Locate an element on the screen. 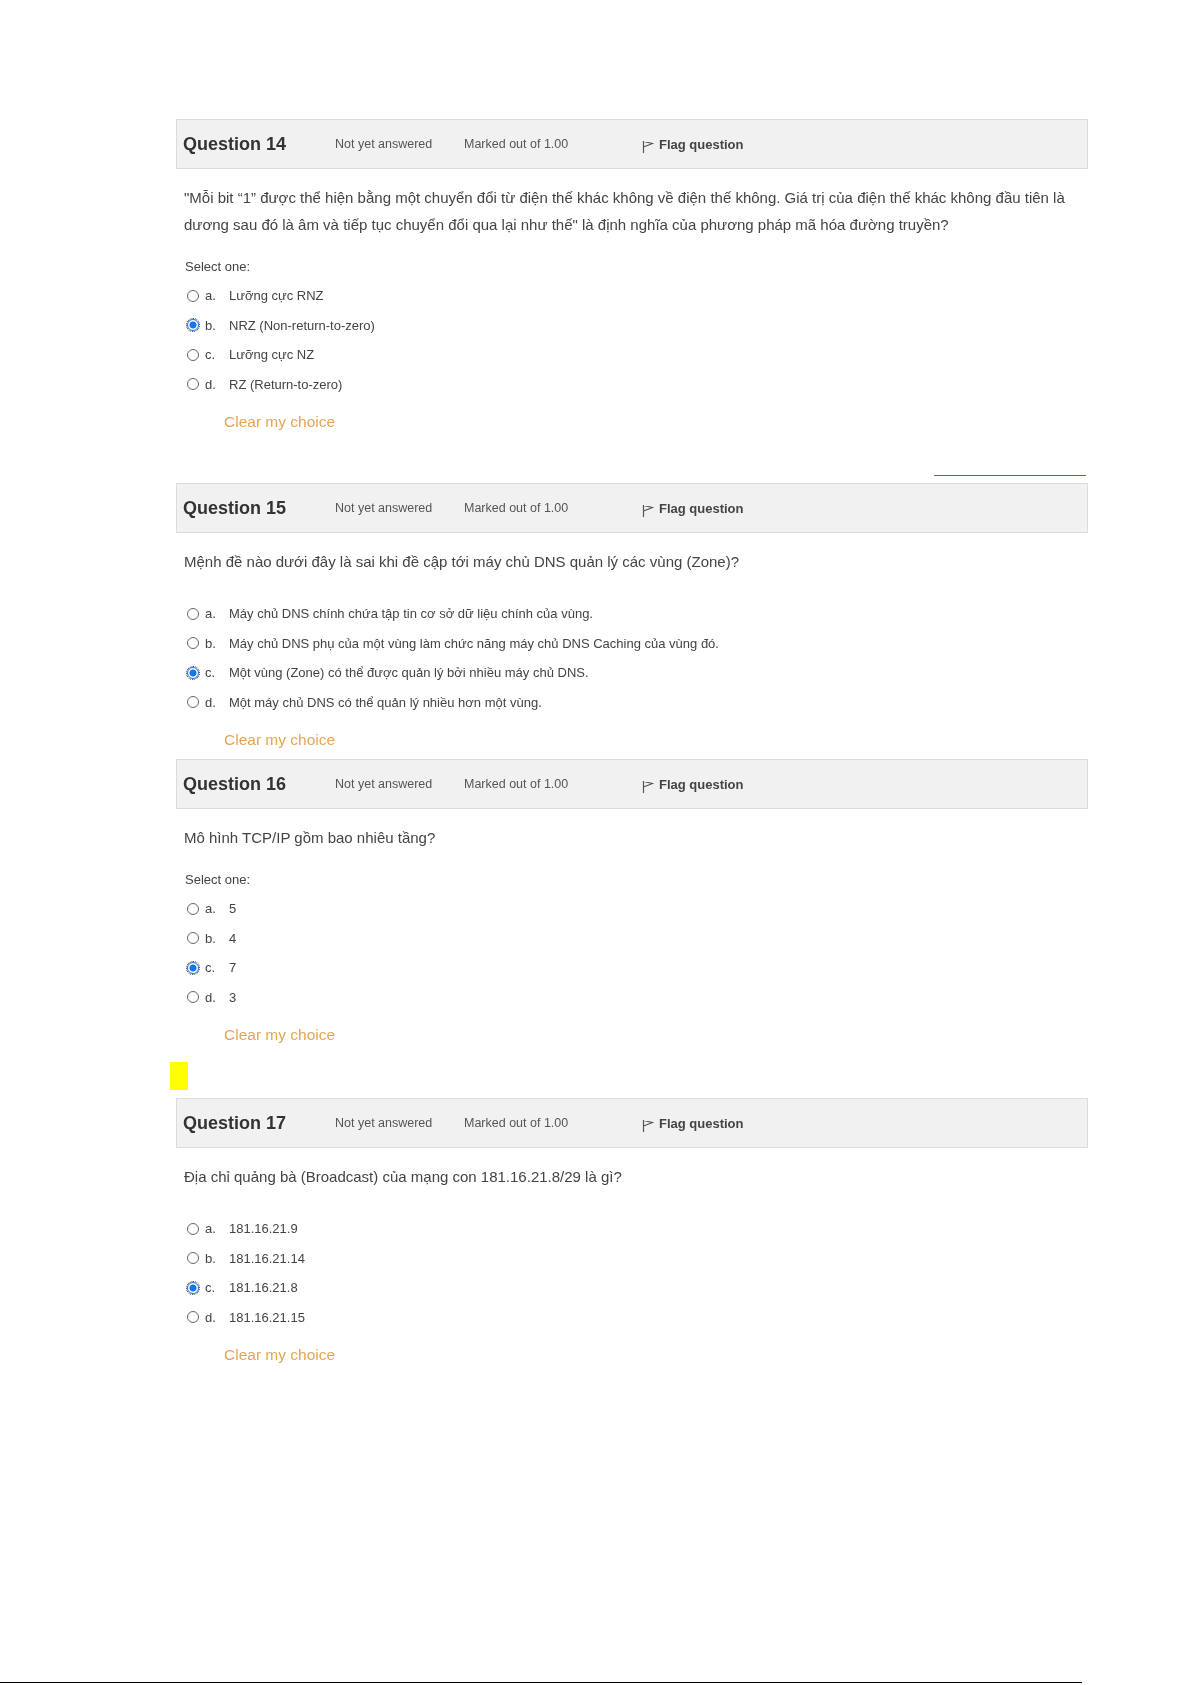 This screenshot has width=1192, height=1685. question-number: Question 17 is located at coordinates (235, 1123).